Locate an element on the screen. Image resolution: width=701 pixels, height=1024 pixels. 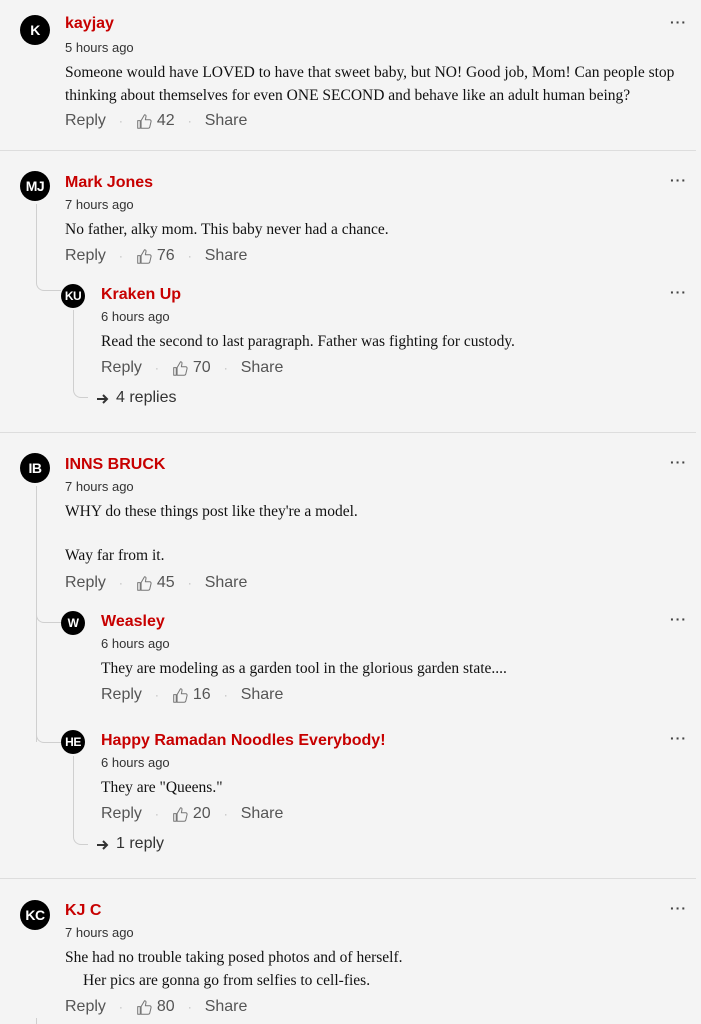
like-count: 76 is located at coordinates (165, 255).